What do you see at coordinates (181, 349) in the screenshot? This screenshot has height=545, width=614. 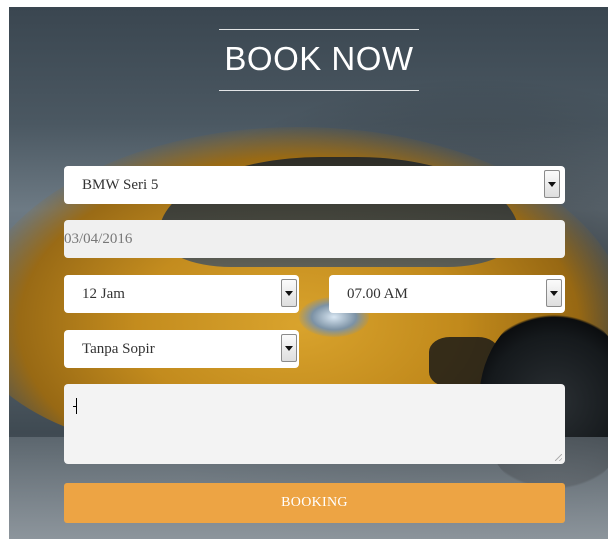 I see `driver-select: Tanpa Sopir` at bounding box center [181, 349].